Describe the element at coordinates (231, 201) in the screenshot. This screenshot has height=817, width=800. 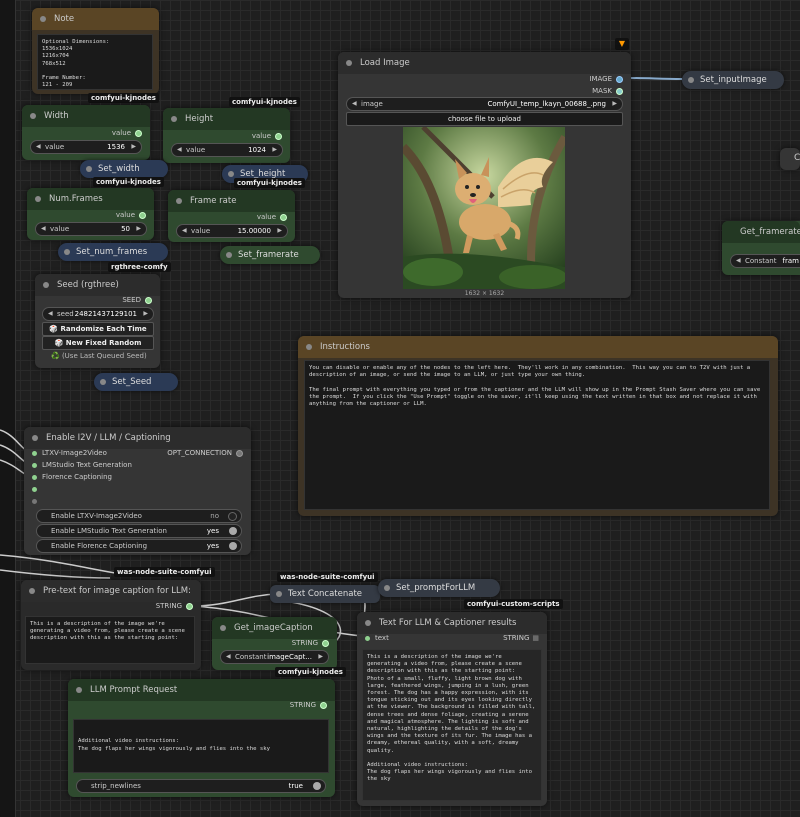
I see `node-header: Frame rate` at that location.